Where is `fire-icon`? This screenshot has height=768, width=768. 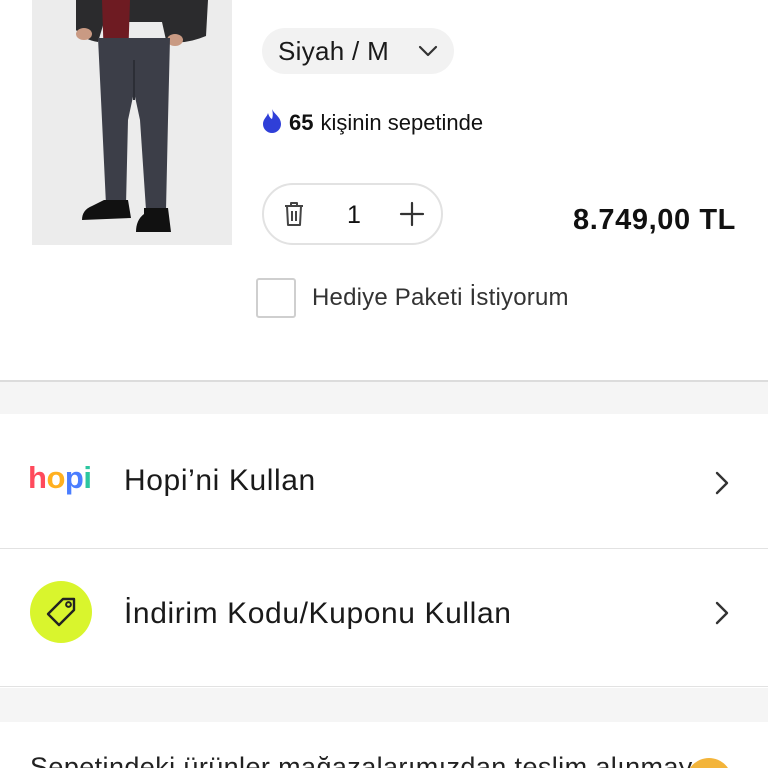 fire-icon is located at coordinates (272, 123).